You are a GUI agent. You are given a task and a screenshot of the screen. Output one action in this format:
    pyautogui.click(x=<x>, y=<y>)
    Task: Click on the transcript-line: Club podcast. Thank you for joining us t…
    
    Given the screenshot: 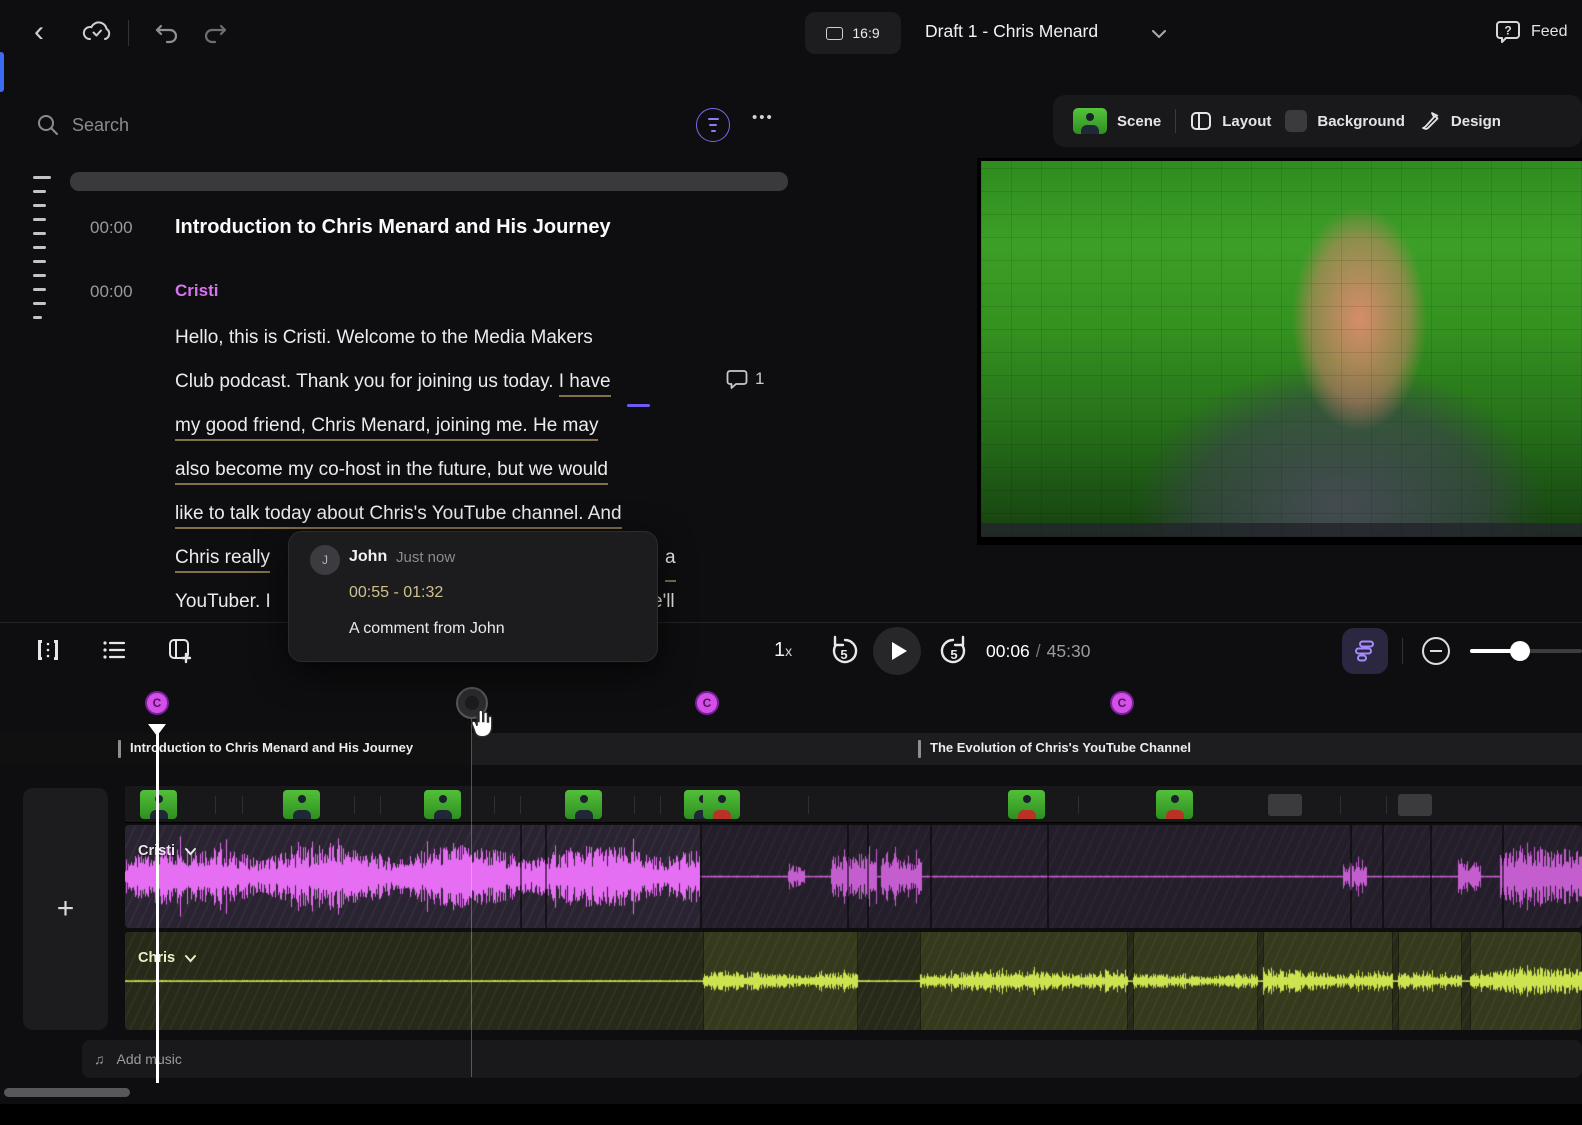 What is the action you would take?
    pyautogui.click(x=449, y=385)
    